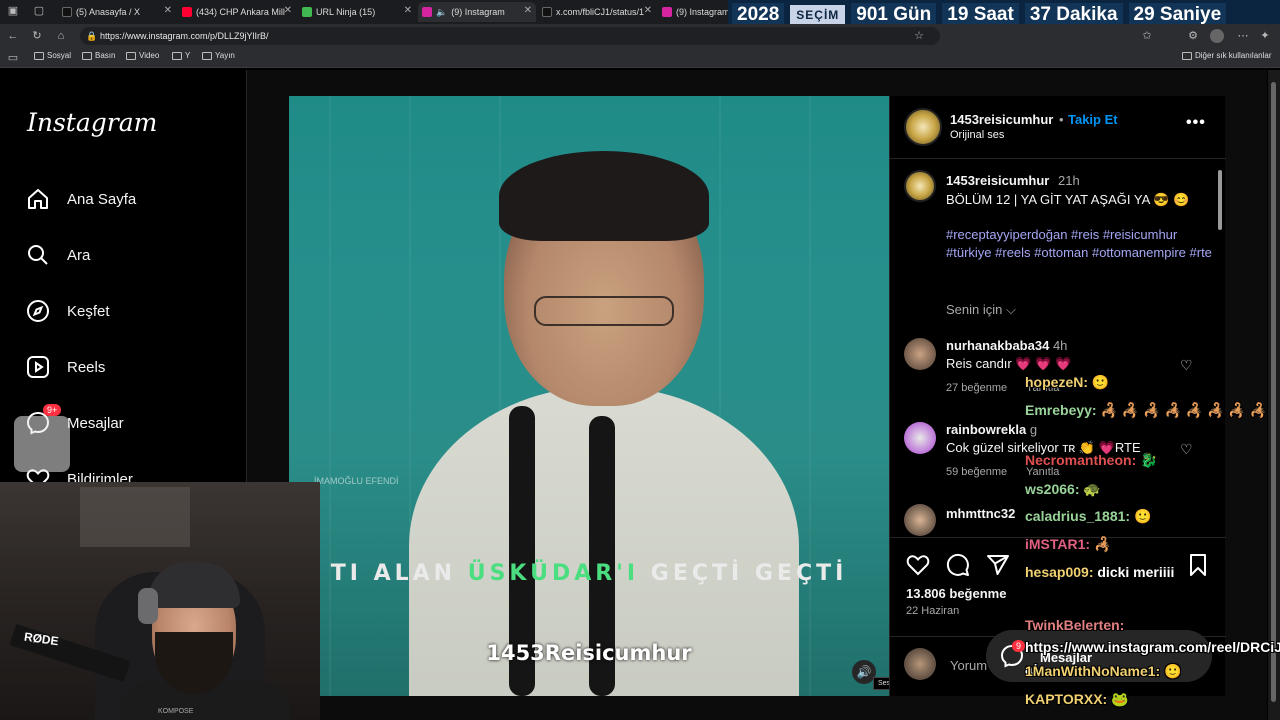 The width and height of the screenshot is (1280, 720). What do you see at coordinates (1198, 565) in the screenshot?
I see `save-bookmark-icon` at bounding box center [1198, 565].